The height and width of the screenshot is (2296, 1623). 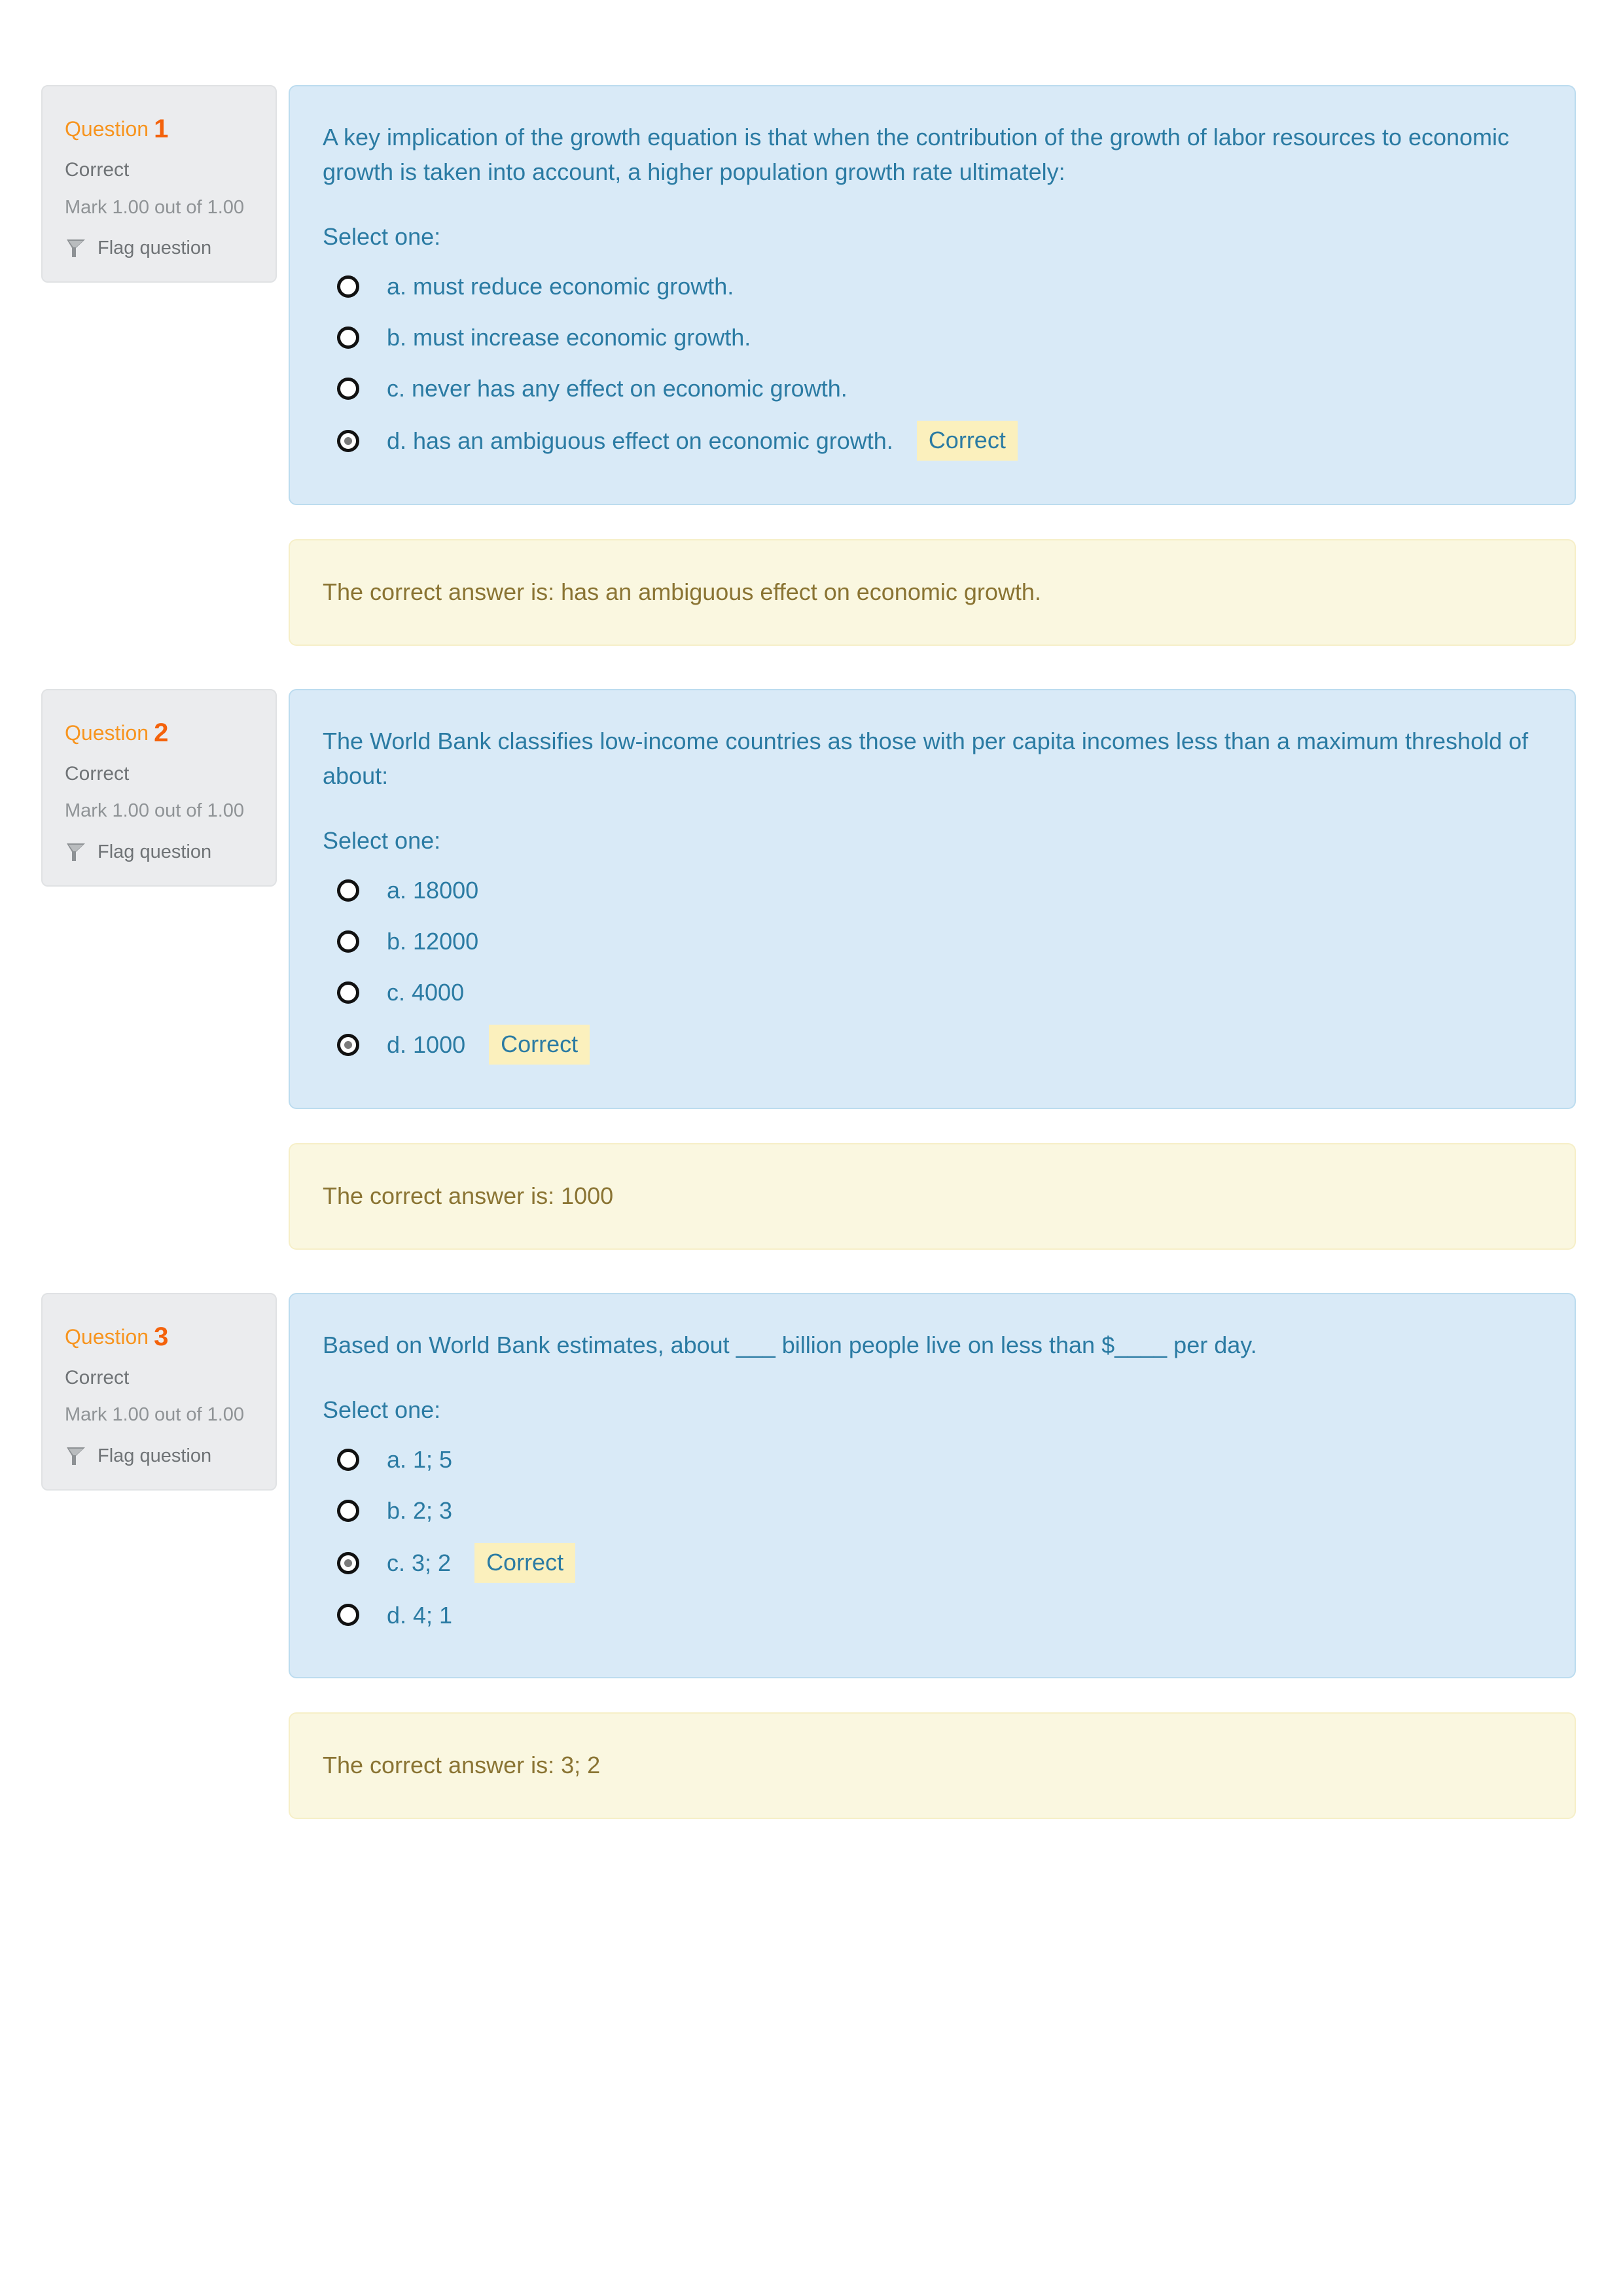 I want to click on status-badge-2d: Correct, so click(x=539, y=1044).